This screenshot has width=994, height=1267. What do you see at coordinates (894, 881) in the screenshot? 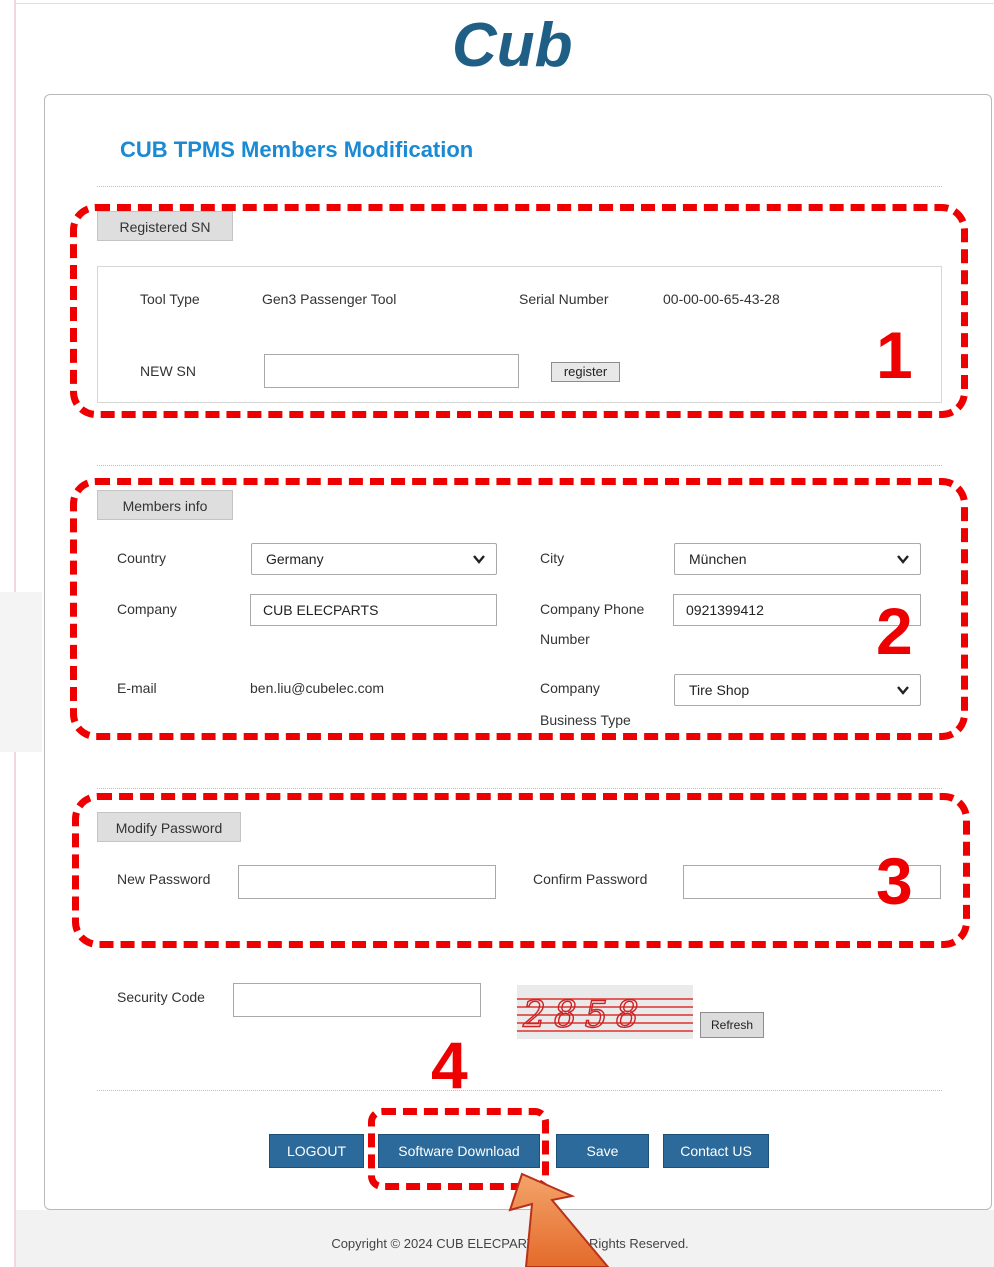
I see `annotation-number-3: 3` at bounding box center [894, 881].